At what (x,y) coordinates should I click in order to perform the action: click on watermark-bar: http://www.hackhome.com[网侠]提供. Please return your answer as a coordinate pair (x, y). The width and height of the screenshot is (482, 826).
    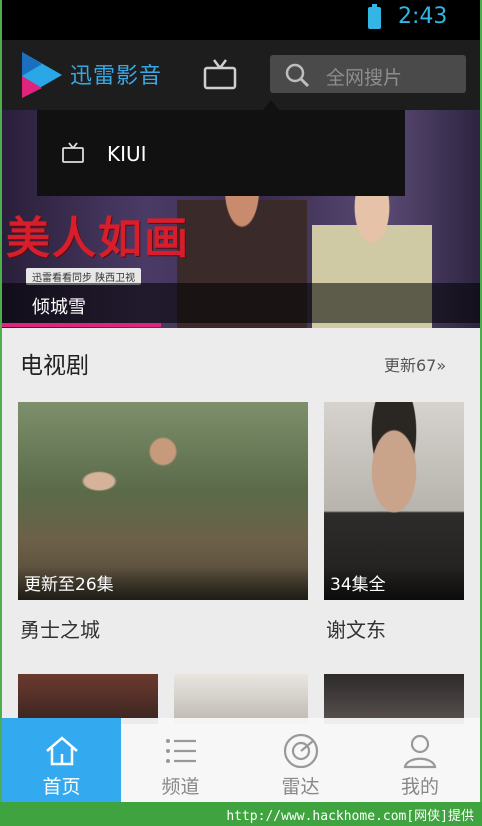
    Looking at the image, I should click on (241, 814).